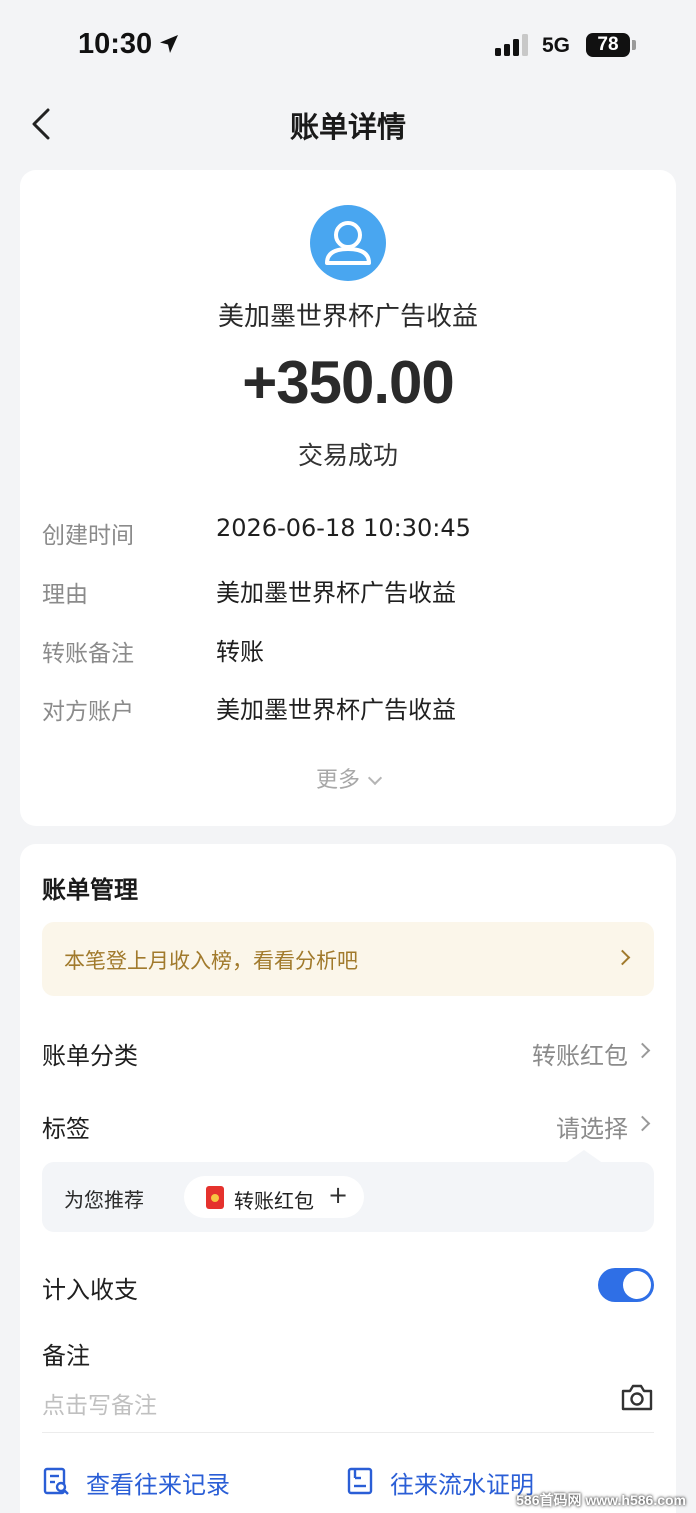  I want to click on popover-pointer, so click(584, 1157).